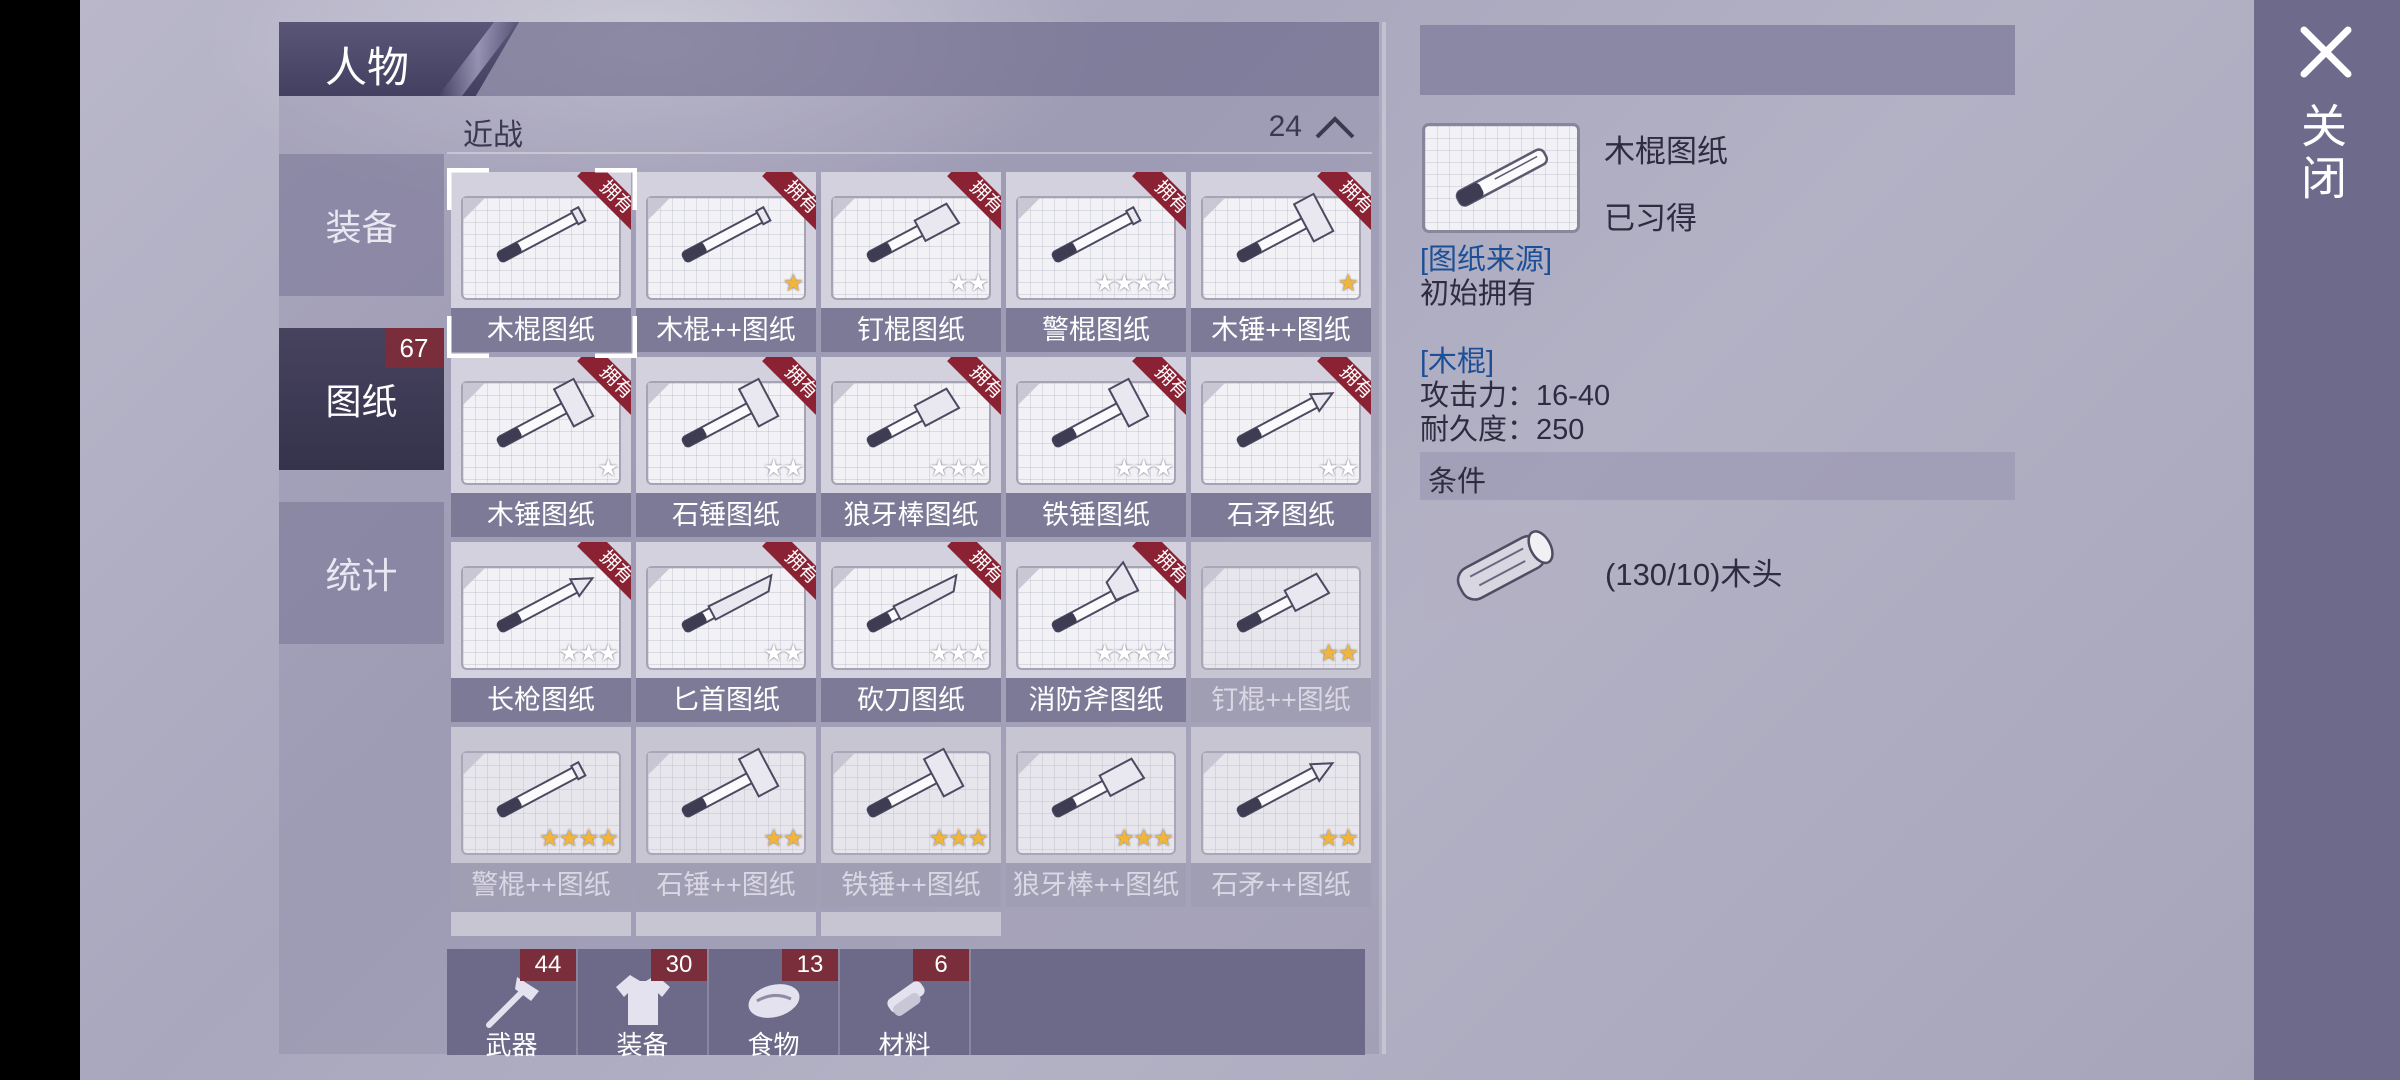 The height and width of the screenshot is (1080, 2400). I want to click on blueprint-card: 拥有木棍图纸, so click(541, 262).